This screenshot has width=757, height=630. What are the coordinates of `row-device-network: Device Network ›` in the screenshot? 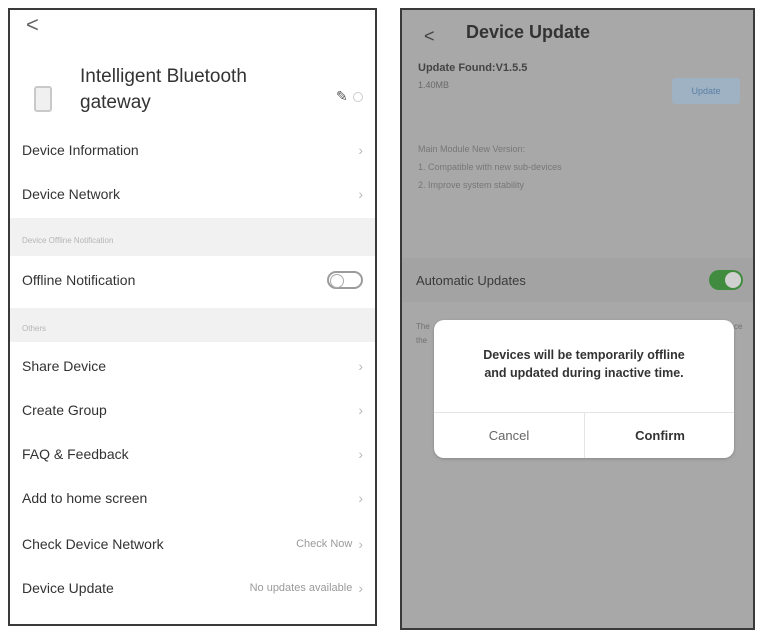 It's located at (192, 194).